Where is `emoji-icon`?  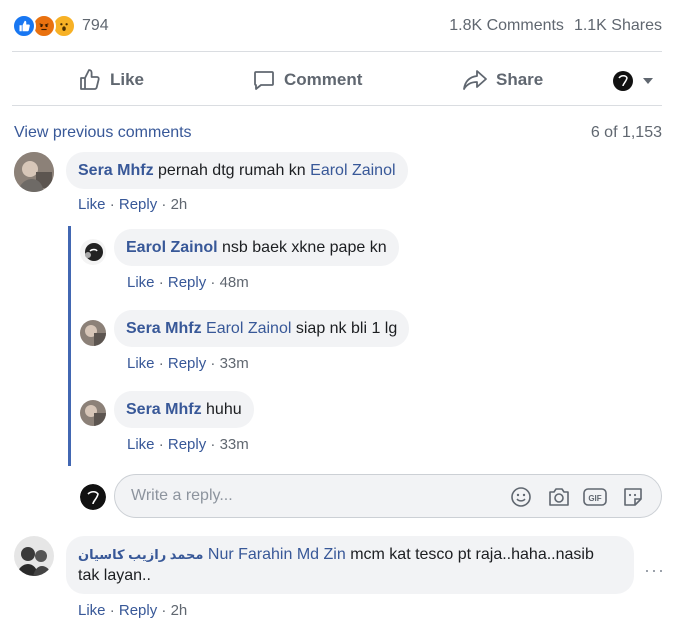
emoji-icon is located at coordinates (521, 497).